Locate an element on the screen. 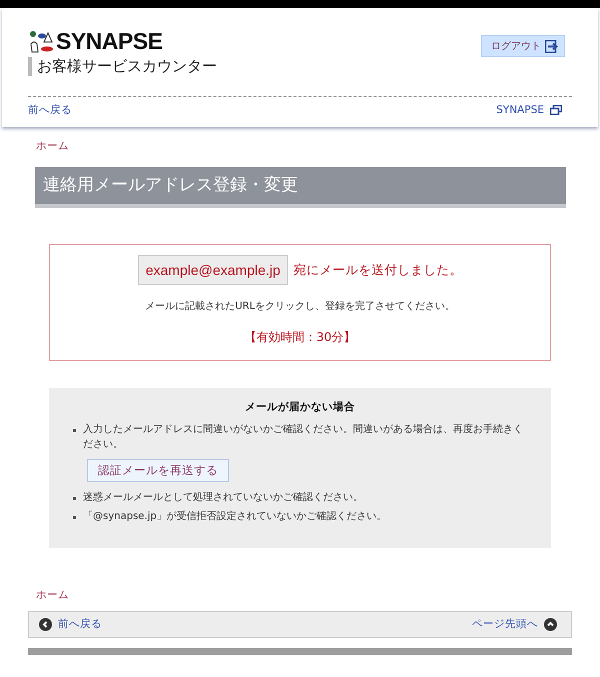  logo-icon is located at coordinates (41, 42).